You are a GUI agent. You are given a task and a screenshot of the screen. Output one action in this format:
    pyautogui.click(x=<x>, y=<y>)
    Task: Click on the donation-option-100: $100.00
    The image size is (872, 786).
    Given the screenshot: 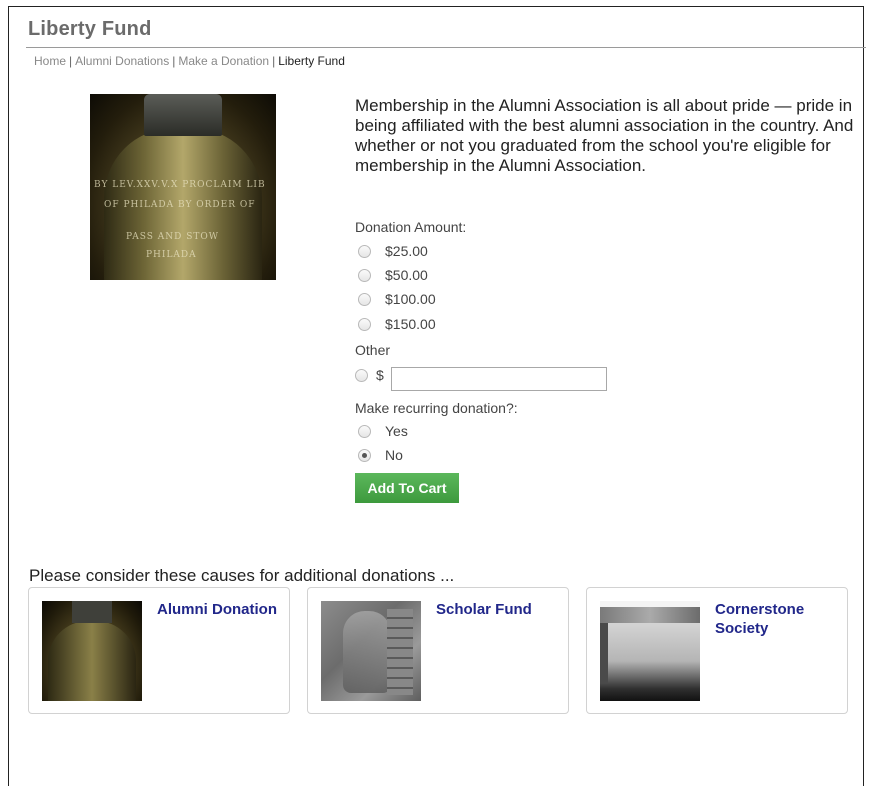 What is the action you would take?
    pyautogui.click(x=397, y=299)
    